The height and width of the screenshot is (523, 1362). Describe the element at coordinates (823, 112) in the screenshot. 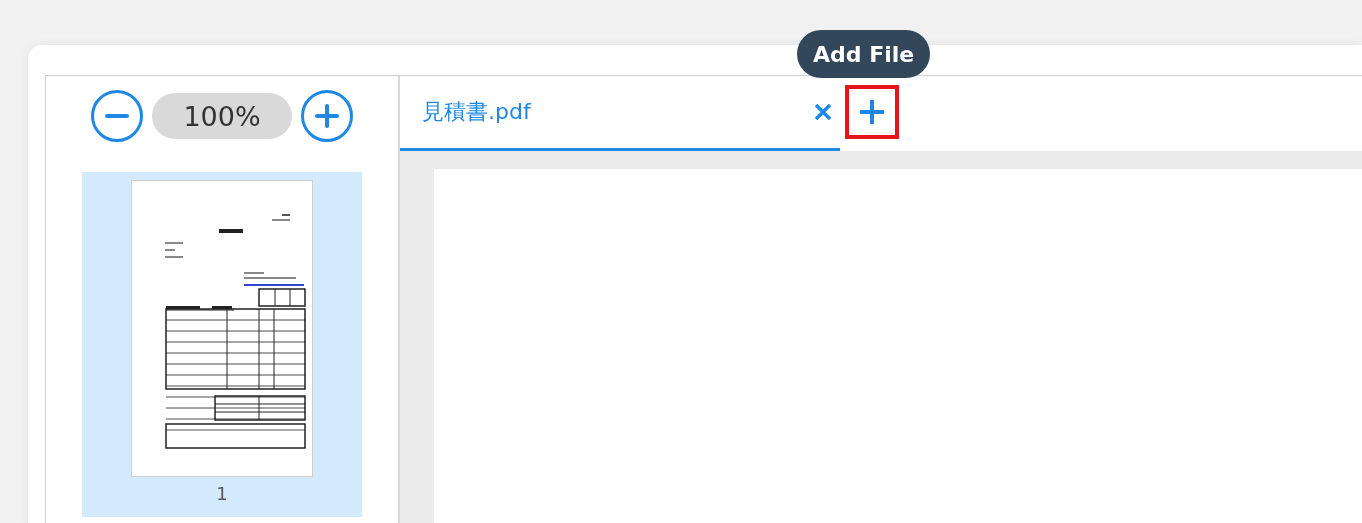

I see `close-icon` at that location.